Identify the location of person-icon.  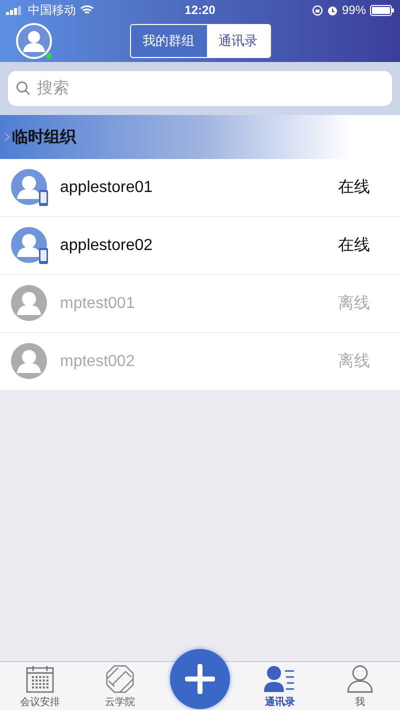
(360, 679).